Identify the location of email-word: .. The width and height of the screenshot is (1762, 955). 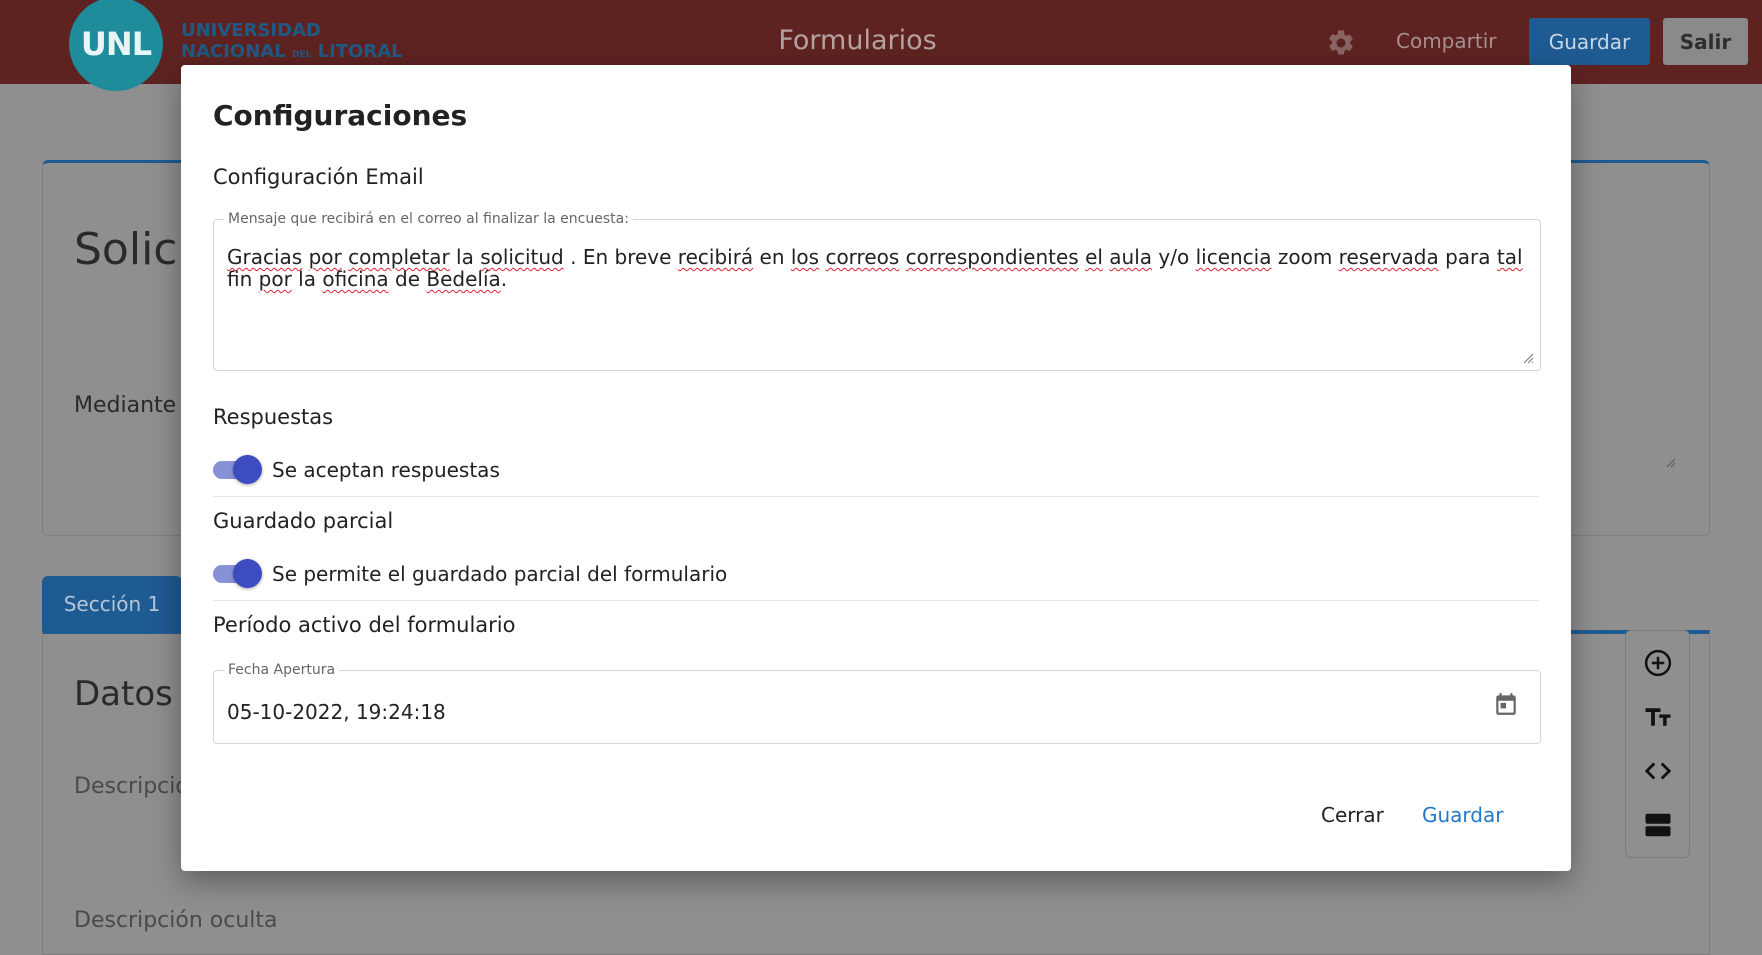
(504, 279).